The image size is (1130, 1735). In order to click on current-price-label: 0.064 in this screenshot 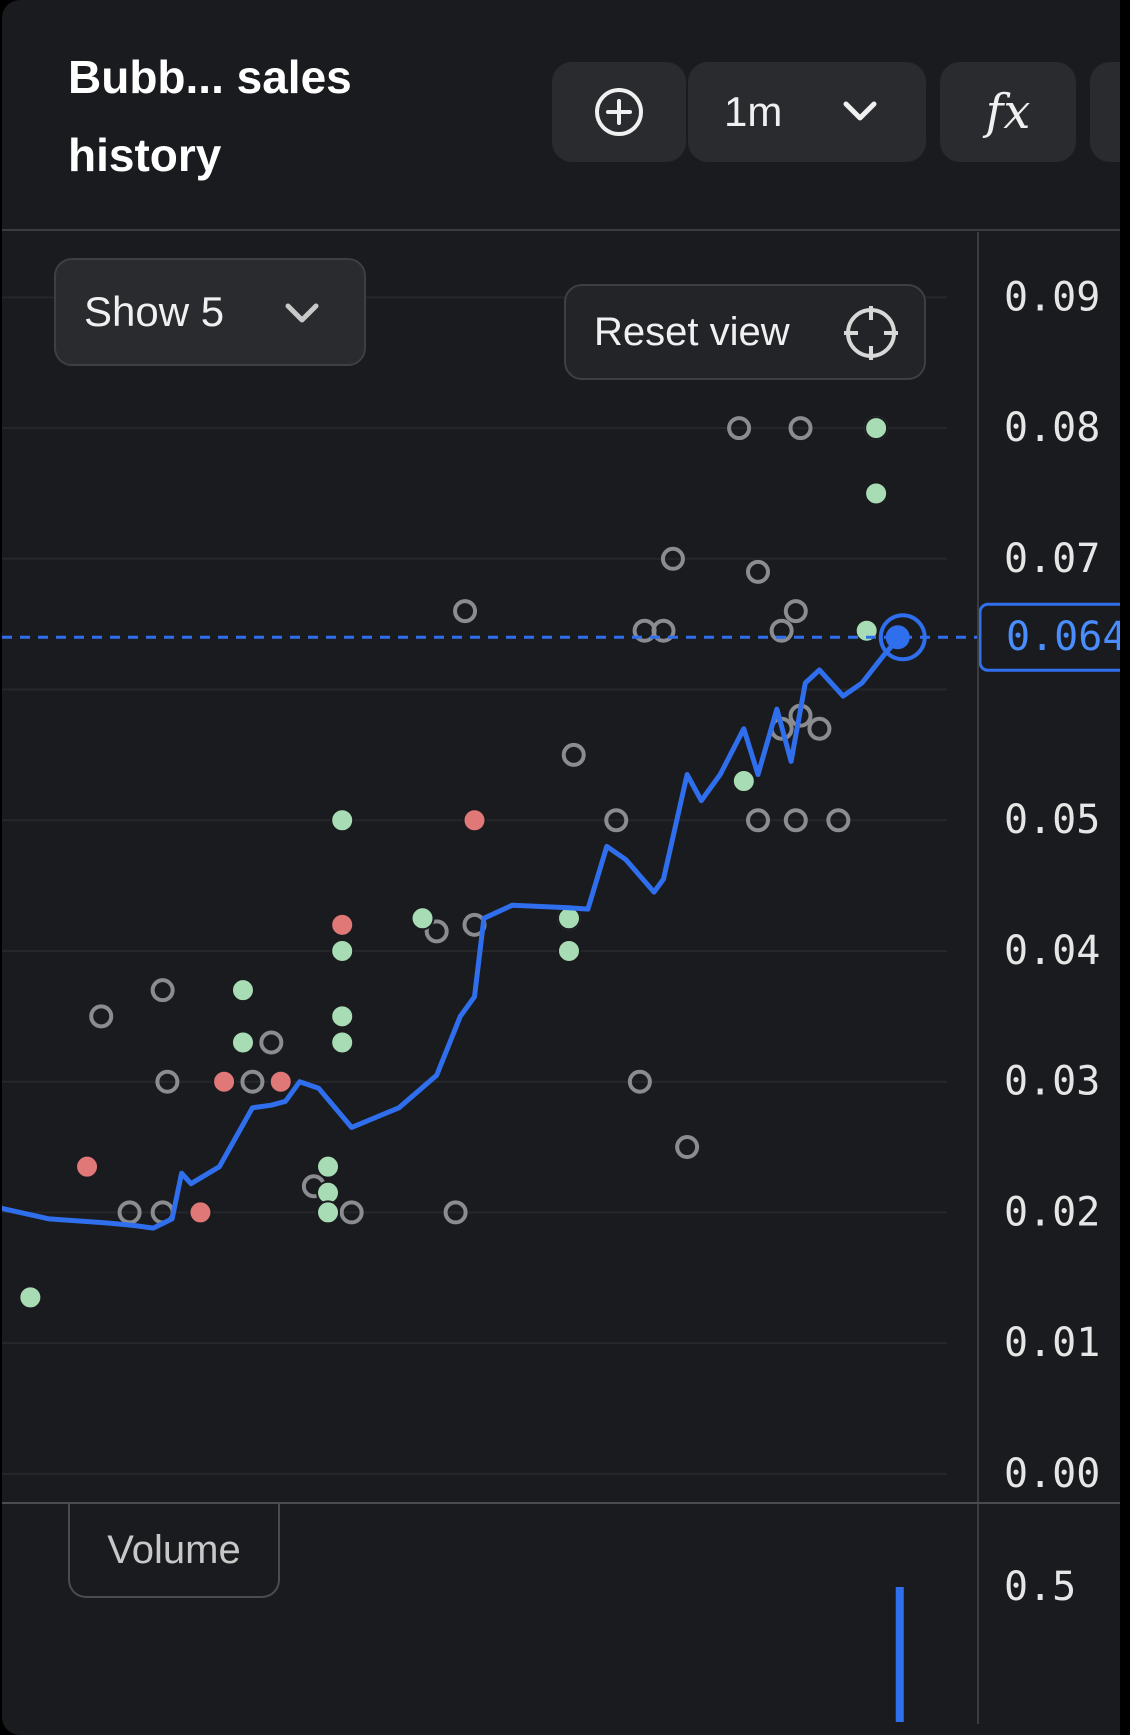, I will do `click(1049, 637)`.